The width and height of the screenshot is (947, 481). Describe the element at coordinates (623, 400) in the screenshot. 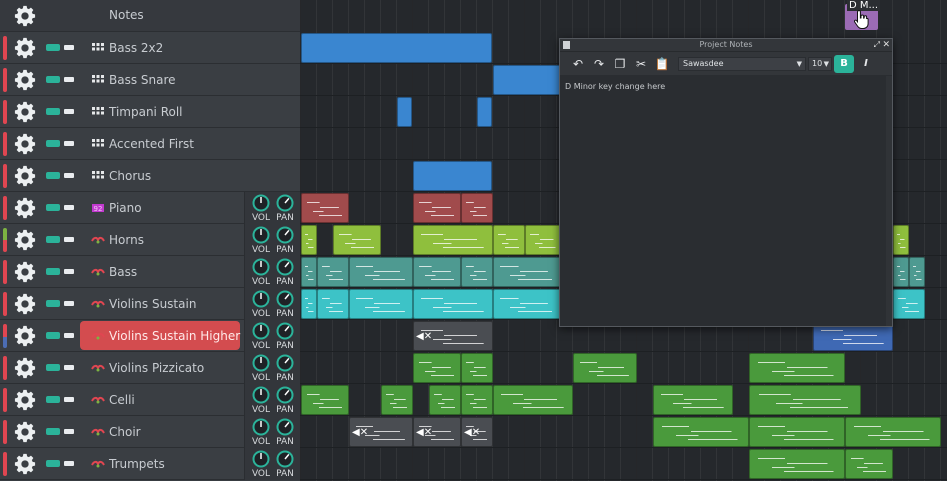

I see `arrangement-track-lane` at that location.